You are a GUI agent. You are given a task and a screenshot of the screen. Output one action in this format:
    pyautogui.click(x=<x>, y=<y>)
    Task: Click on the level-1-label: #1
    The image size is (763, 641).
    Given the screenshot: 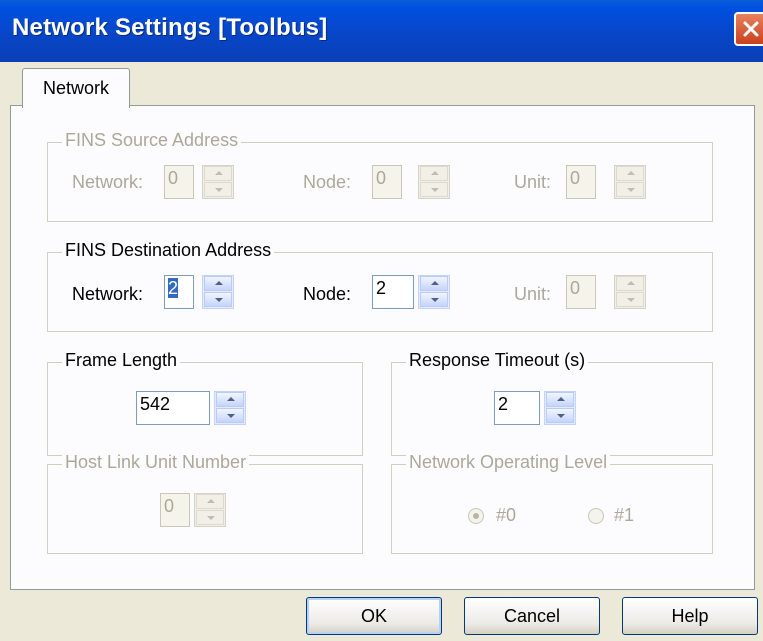 What is the action you would take?
    pyautogui.click(x=624, y=515)
    